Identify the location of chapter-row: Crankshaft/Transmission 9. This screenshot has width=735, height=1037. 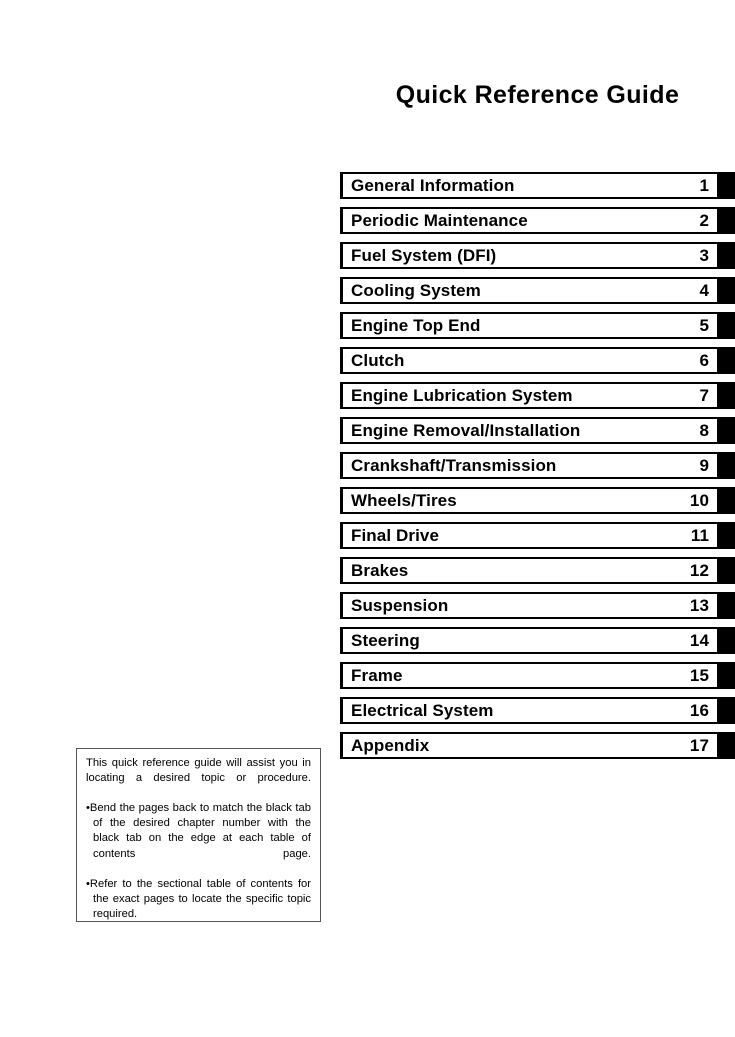
(537, 465).